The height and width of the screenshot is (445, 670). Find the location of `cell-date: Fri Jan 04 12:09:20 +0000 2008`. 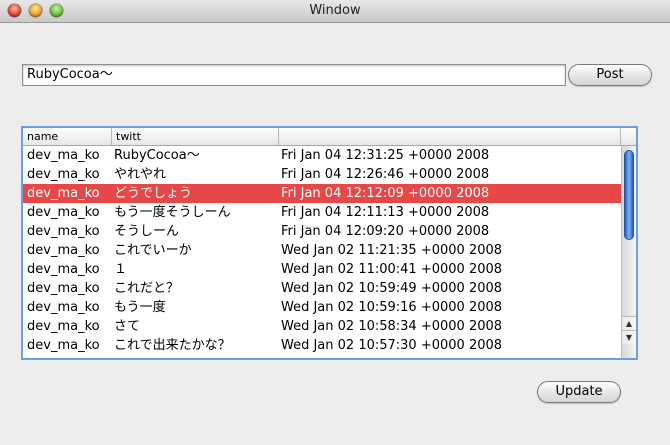

cell-date: Fri Jan 04 12:09:20 +0000 2008 is located at coordinates (385, 231).